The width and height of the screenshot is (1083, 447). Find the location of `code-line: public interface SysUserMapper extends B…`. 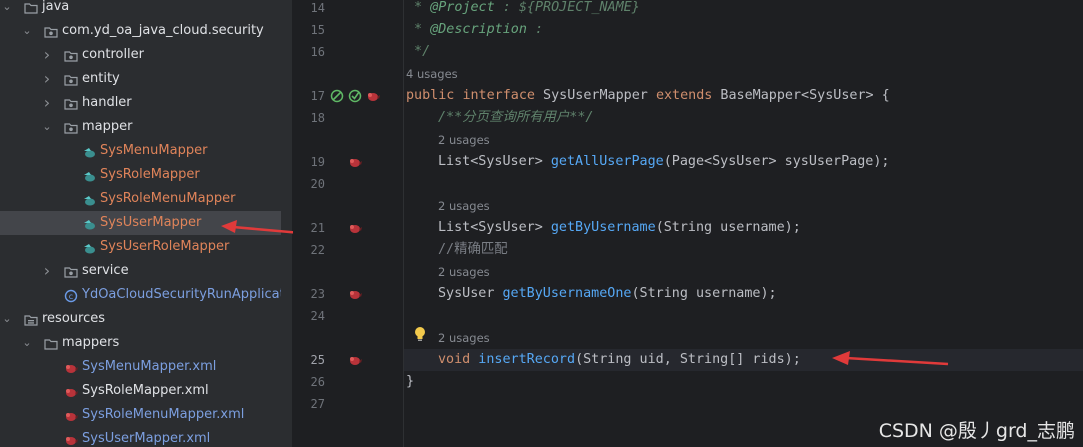

code-line: public interface SysUserMapper extends B… is located at coordinates (648, 96).